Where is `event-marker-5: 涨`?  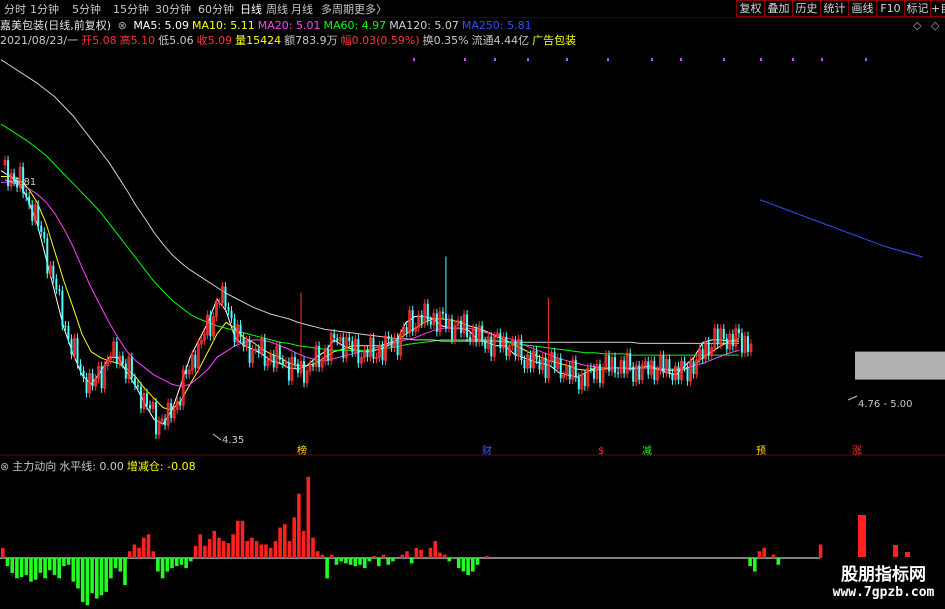 event-marker-5: 涨 is located at coordinates (857, 451).